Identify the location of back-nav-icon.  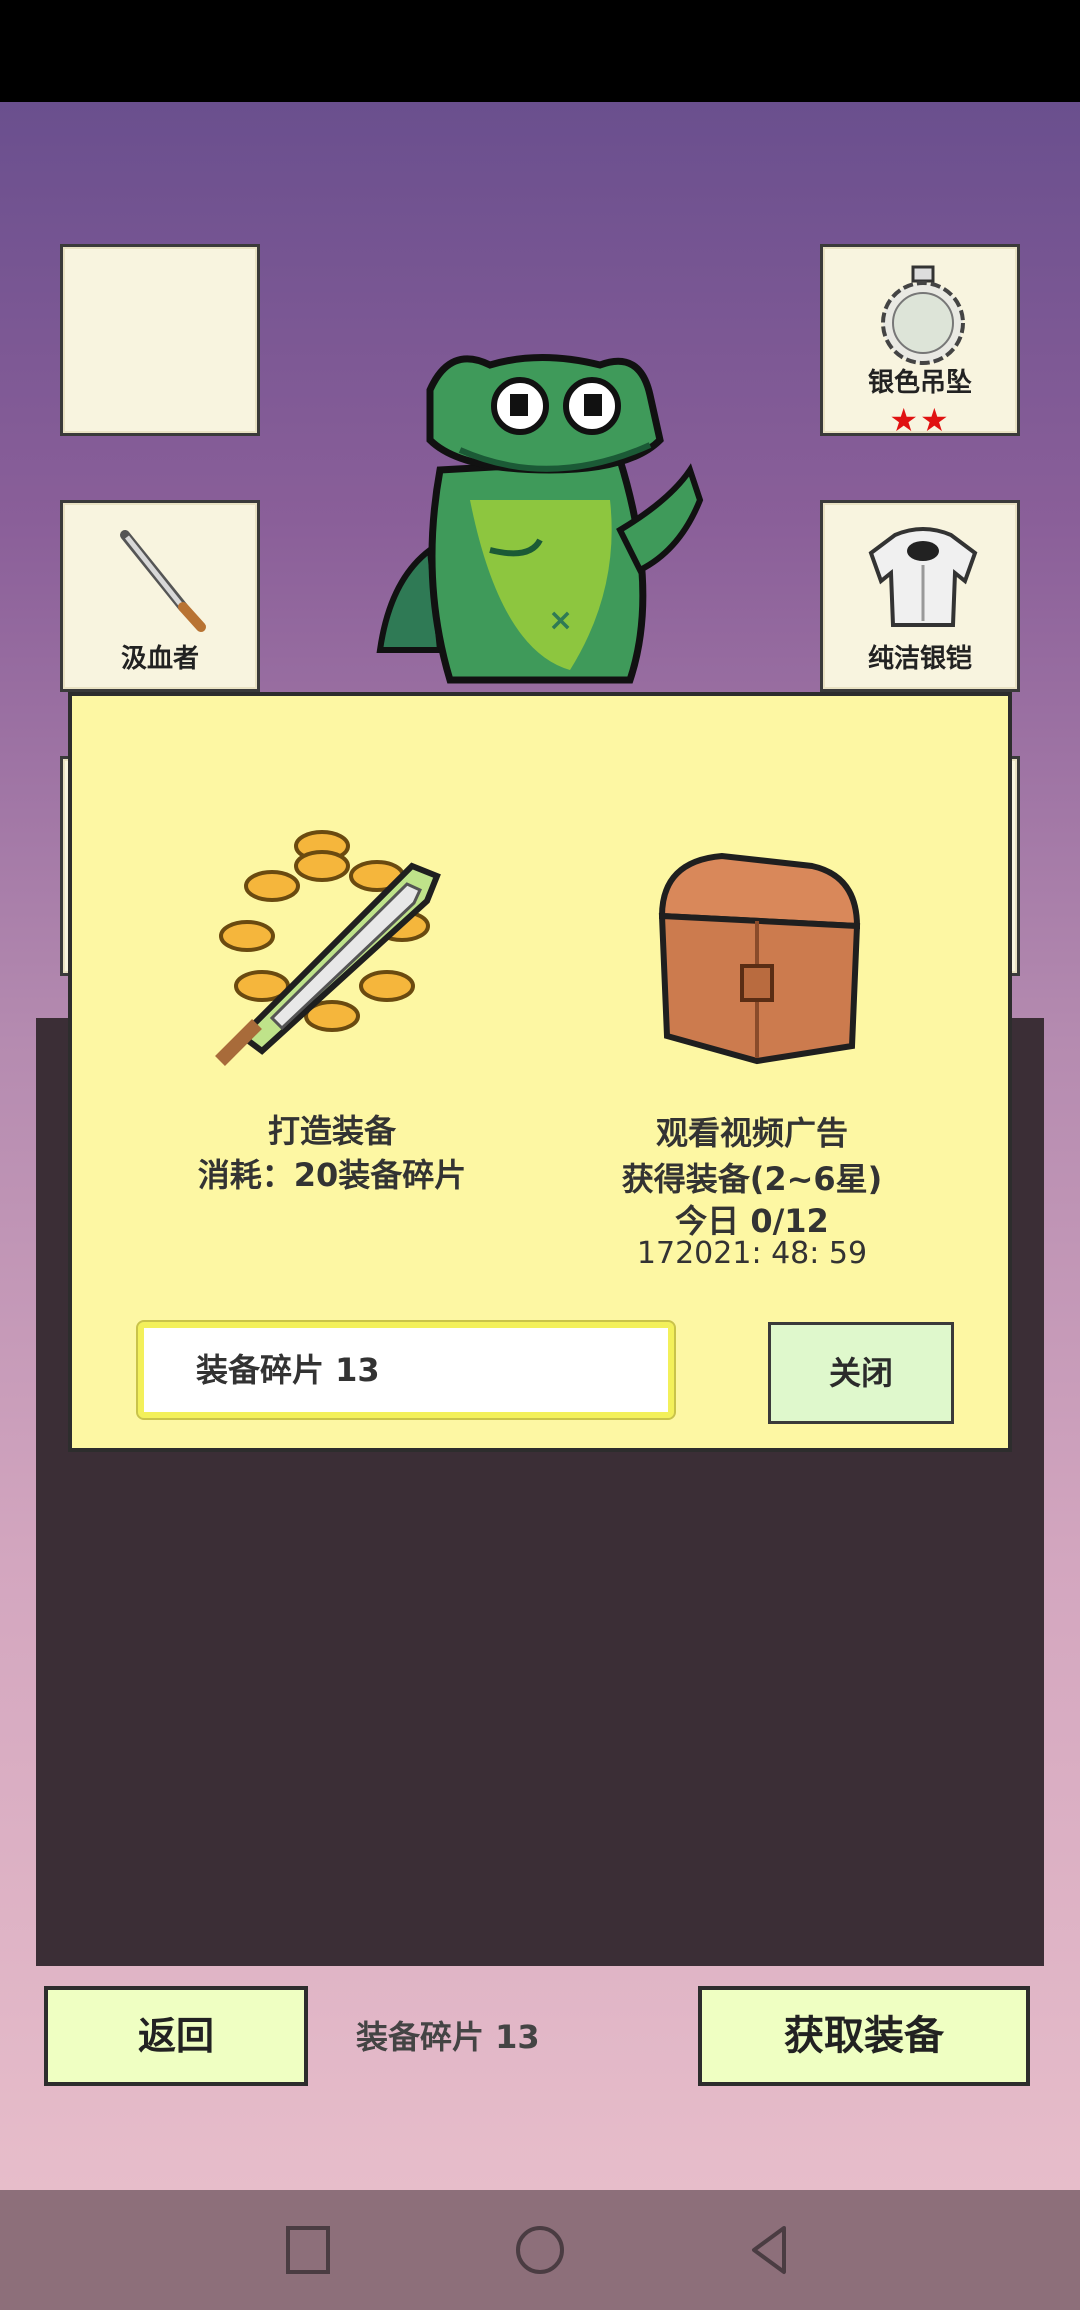
(769, 2250).